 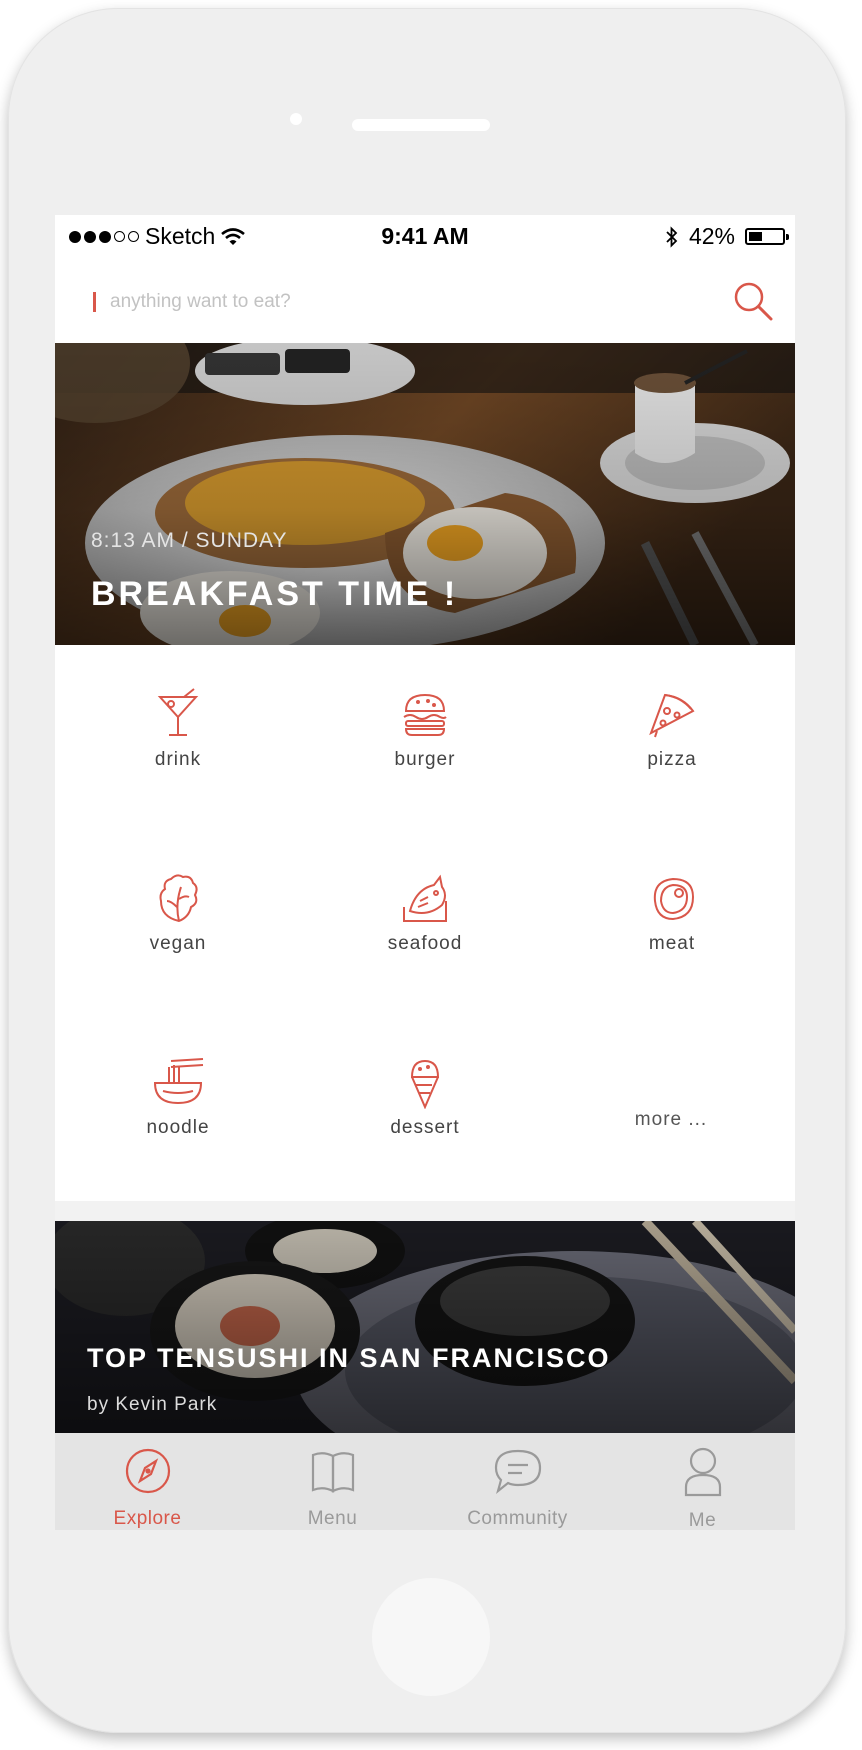 What do you see at coordinates (332, 1518) in the screenshot?
I see `tab-label: Menu` at bounding box center [332, 1518].